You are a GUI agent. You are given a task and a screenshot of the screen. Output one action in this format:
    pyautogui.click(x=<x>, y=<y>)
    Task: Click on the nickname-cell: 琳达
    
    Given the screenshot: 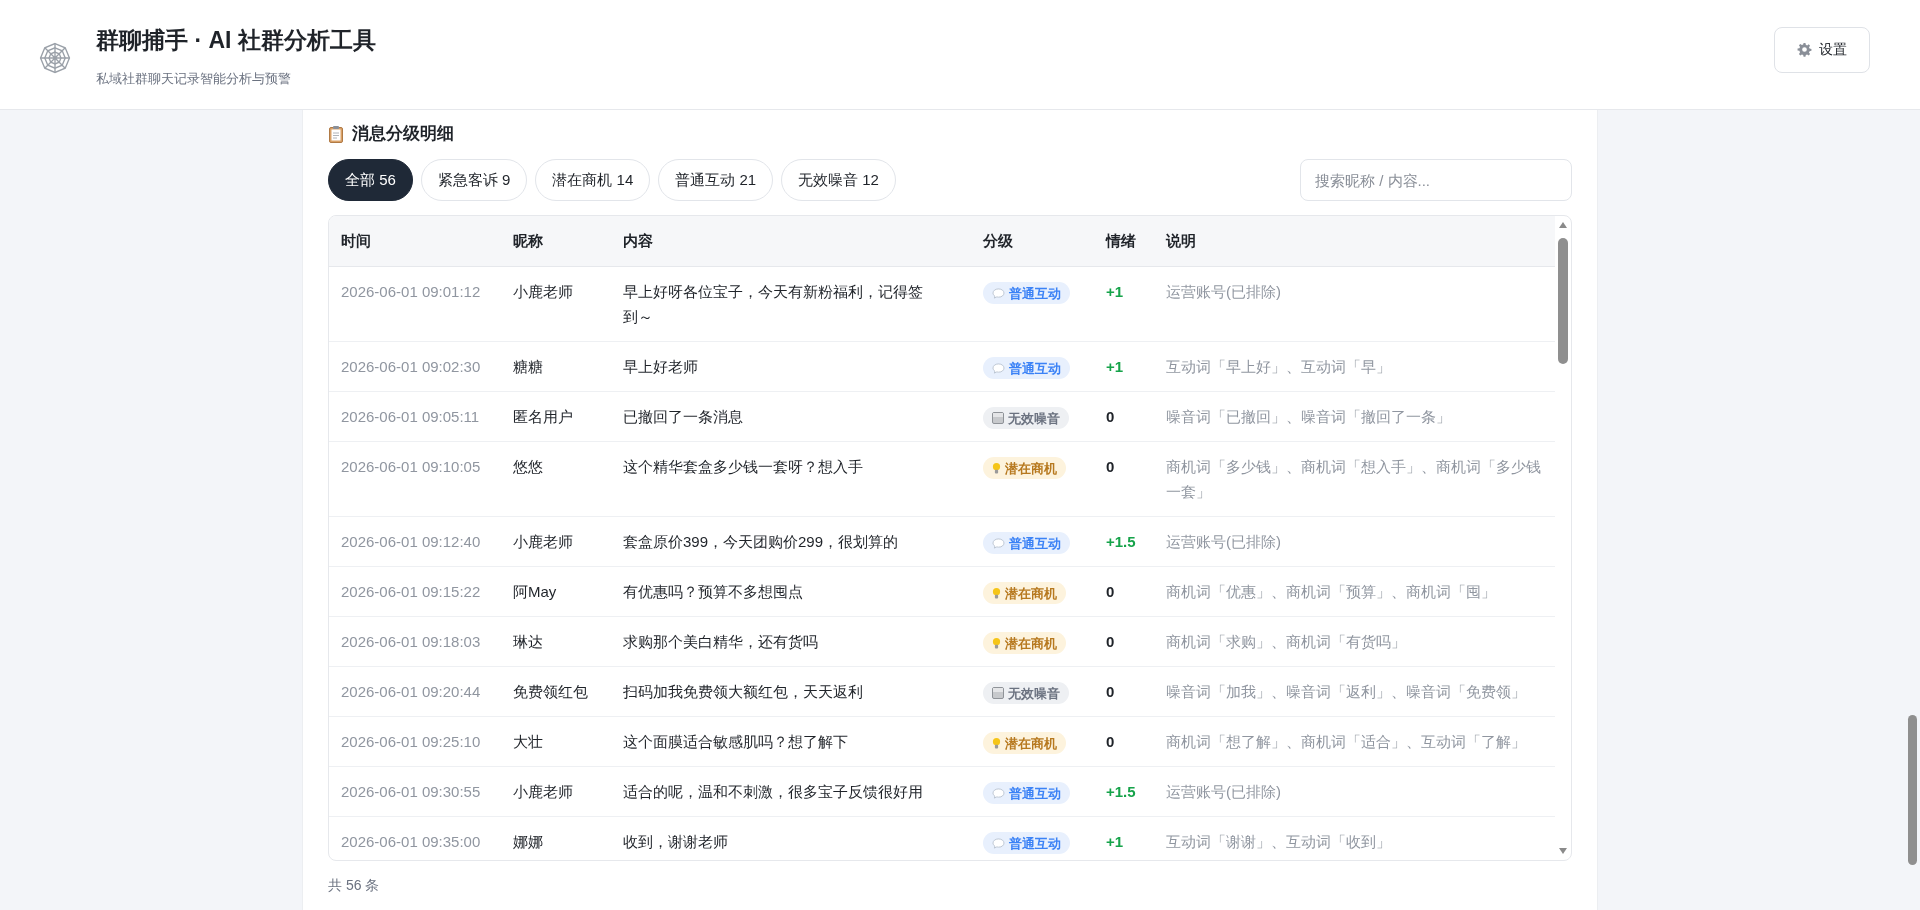 What is the action you would take?
    pyautogui.click(x=556, y=641)
    